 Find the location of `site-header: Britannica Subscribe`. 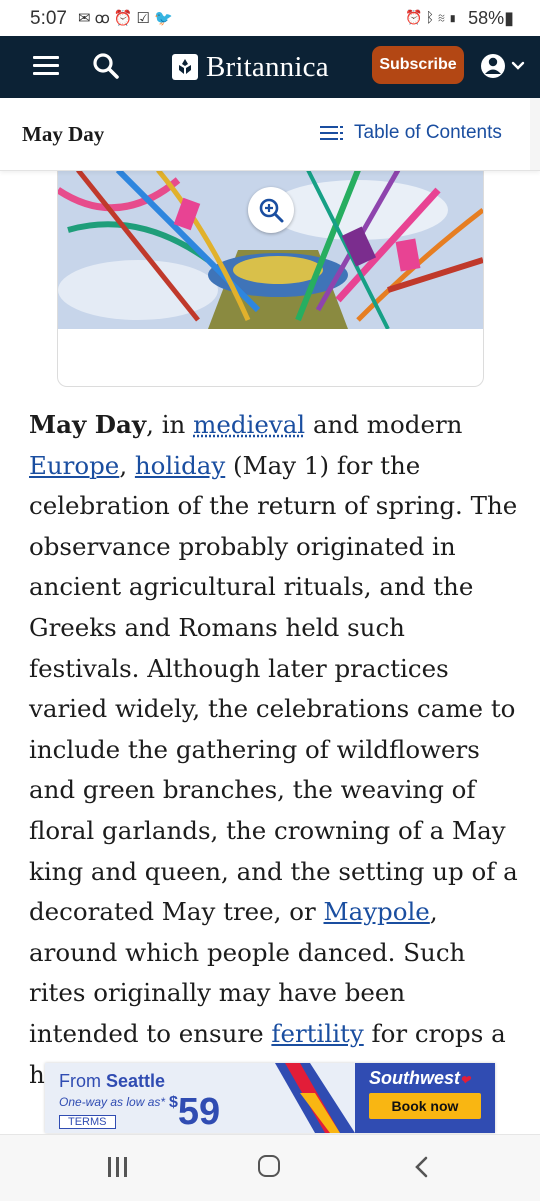

site-header: Britannica Subscribe is located at coordinates (270, 67).